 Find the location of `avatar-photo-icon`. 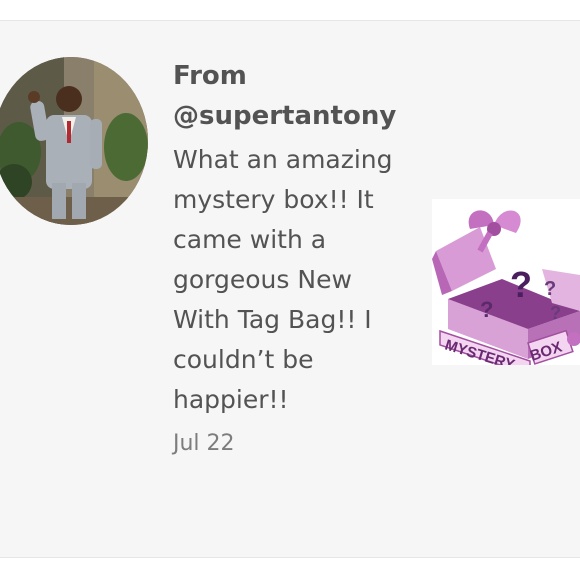

avatar-photo-icon is located at coordinates (74, 141).